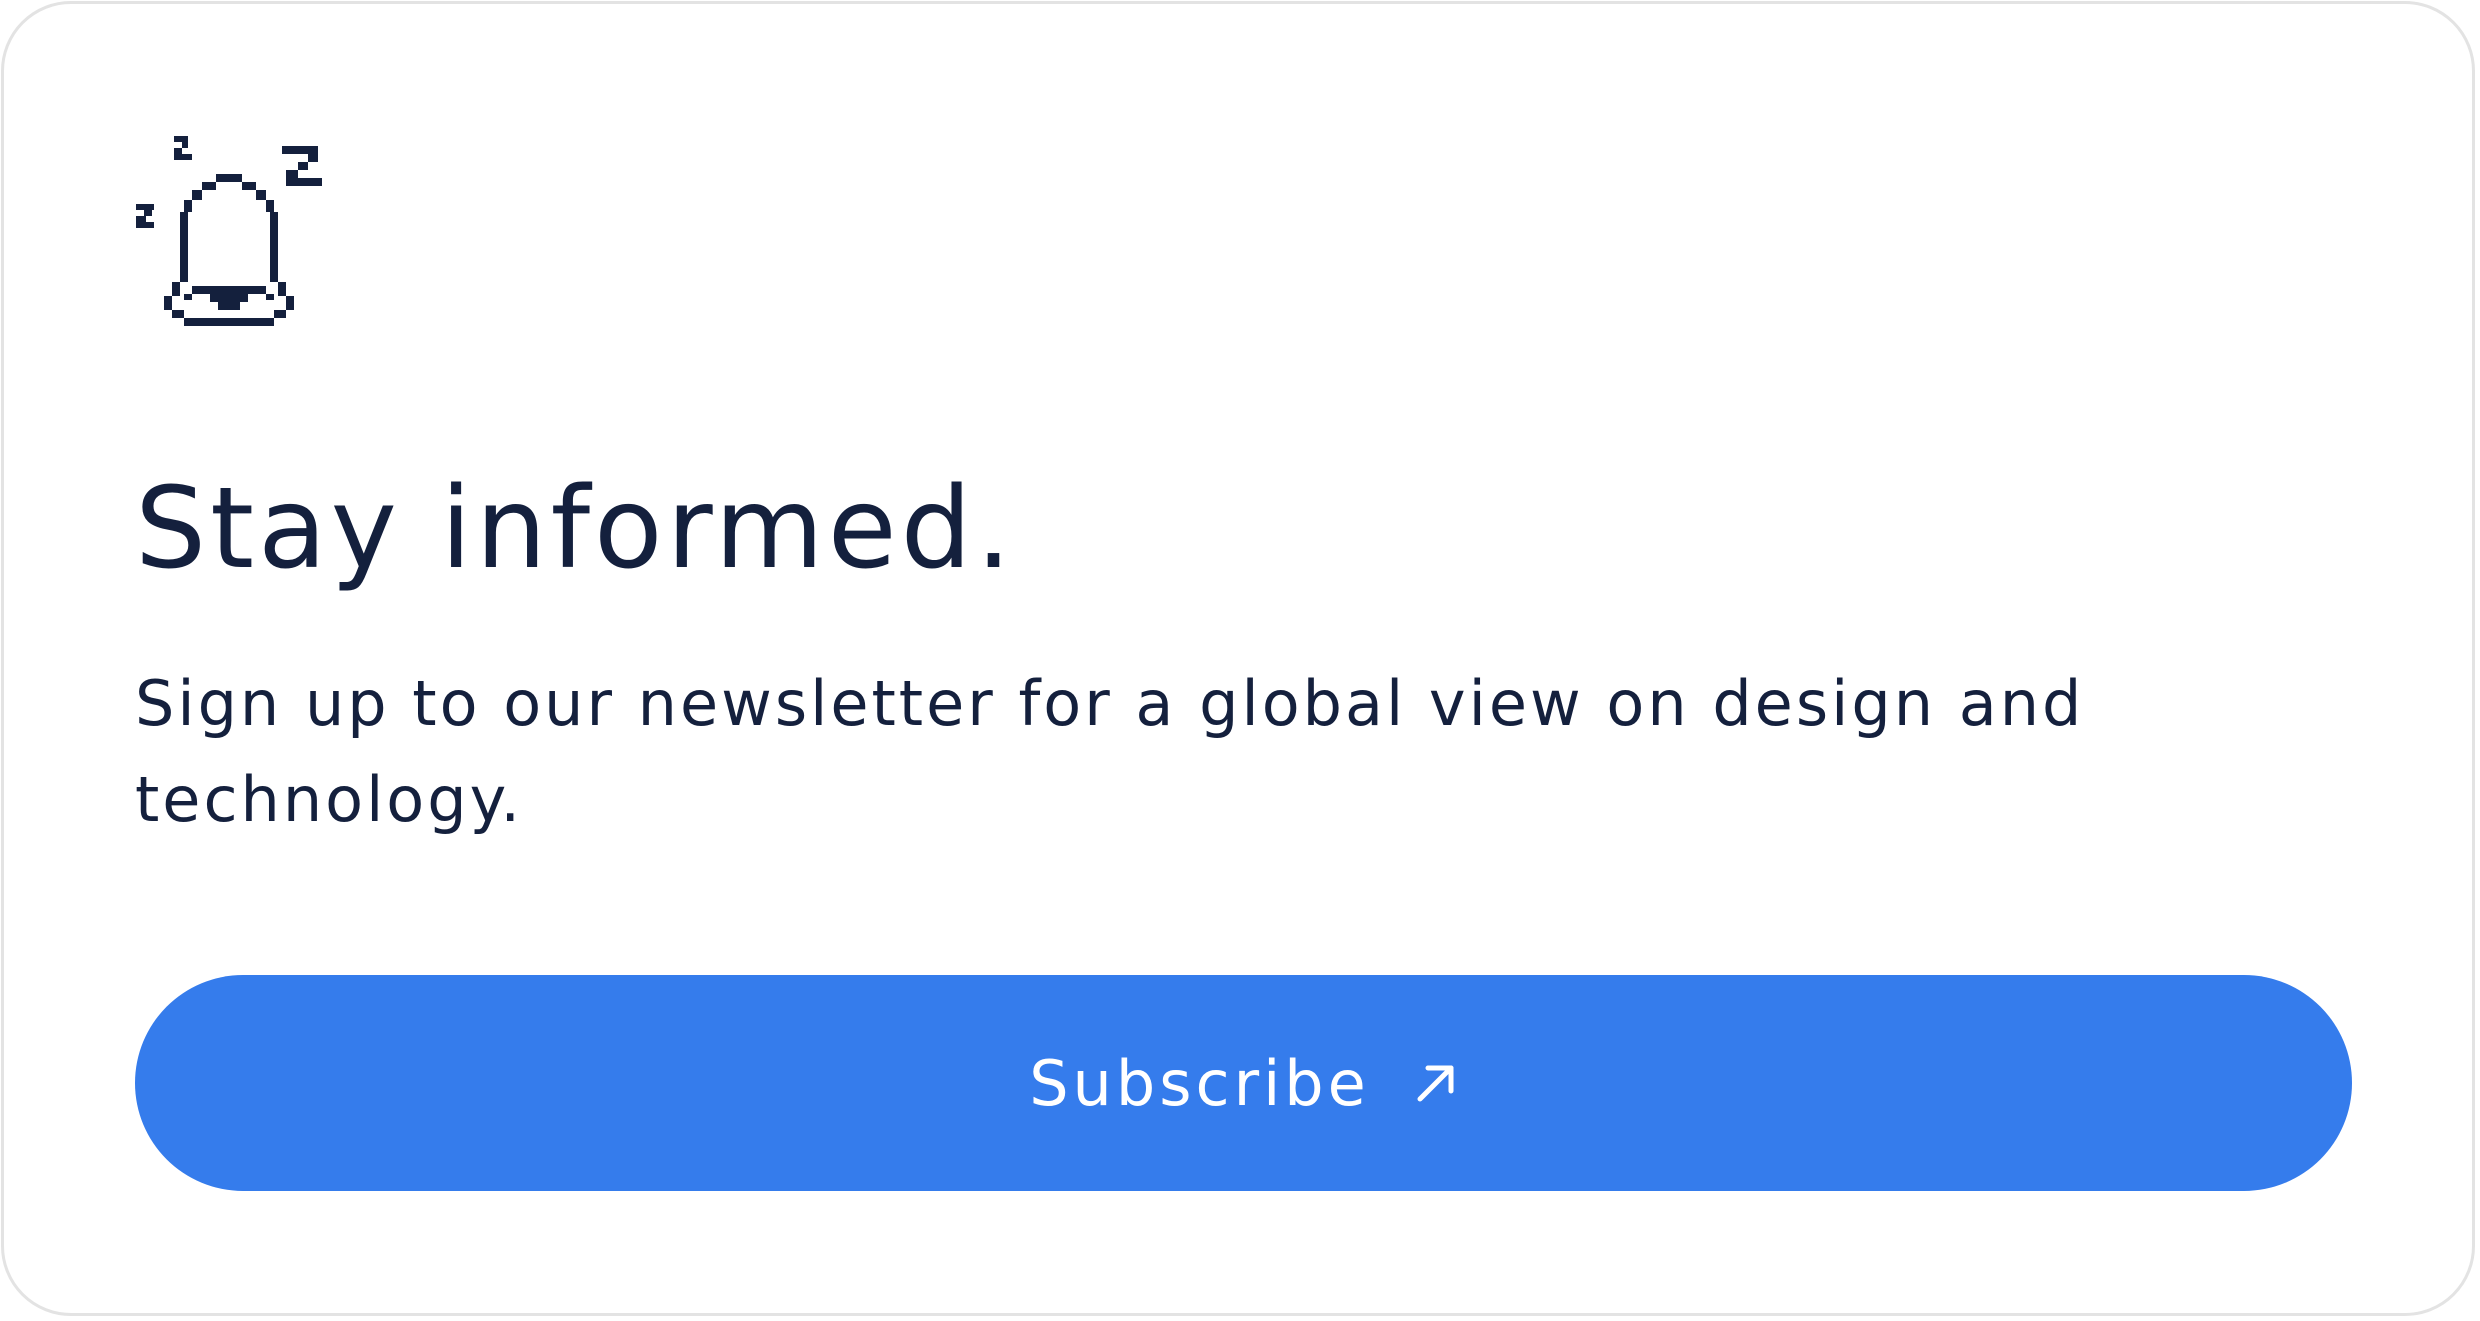  What do you see at coordinates (230, 232) in the screenshot?
I see `sleeping-bell-icon` at bounding box center [230, 232].